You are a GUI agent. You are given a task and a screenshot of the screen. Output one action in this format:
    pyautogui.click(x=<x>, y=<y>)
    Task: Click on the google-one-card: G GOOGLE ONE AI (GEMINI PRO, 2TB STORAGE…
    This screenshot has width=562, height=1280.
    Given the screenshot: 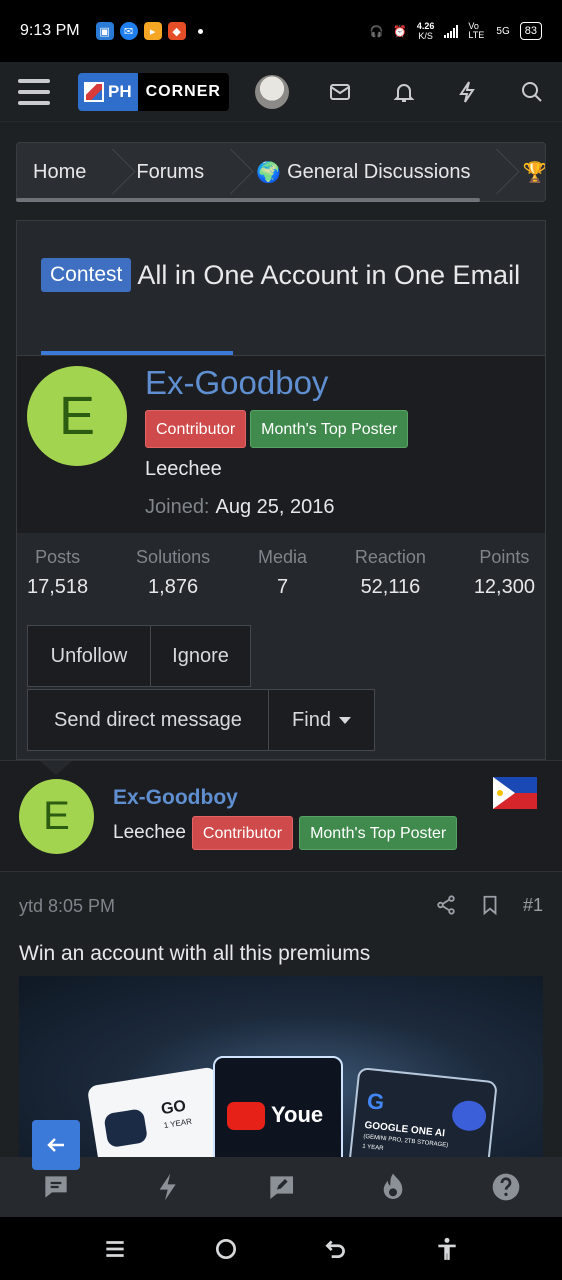 What is the action you would take?
    pyautogui.click(x=423, y=1111)
    